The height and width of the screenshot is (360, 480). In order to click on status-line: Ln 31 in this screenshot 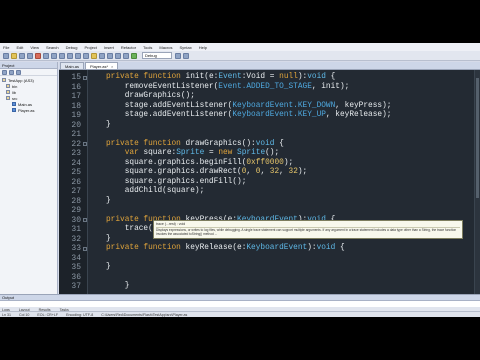, I will do `click(6, 314)`.